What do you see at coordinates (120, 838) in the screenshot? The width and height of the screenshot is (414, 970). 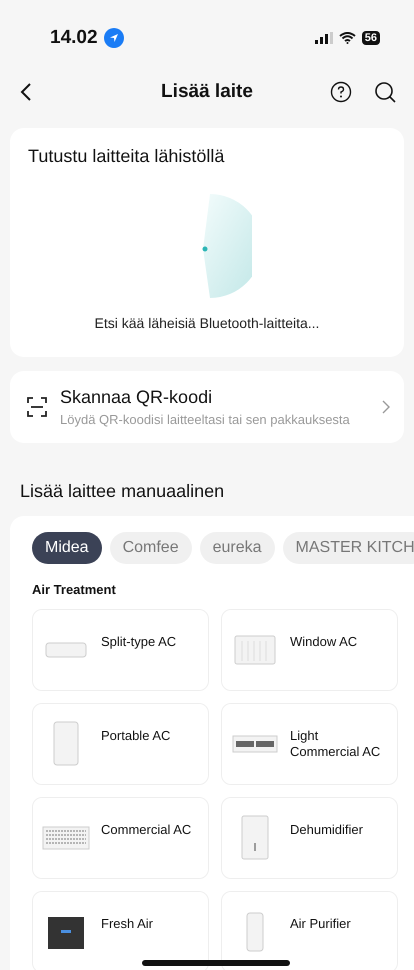 I see `device-tile: Commercial AC` at bounding box center [120, 838].